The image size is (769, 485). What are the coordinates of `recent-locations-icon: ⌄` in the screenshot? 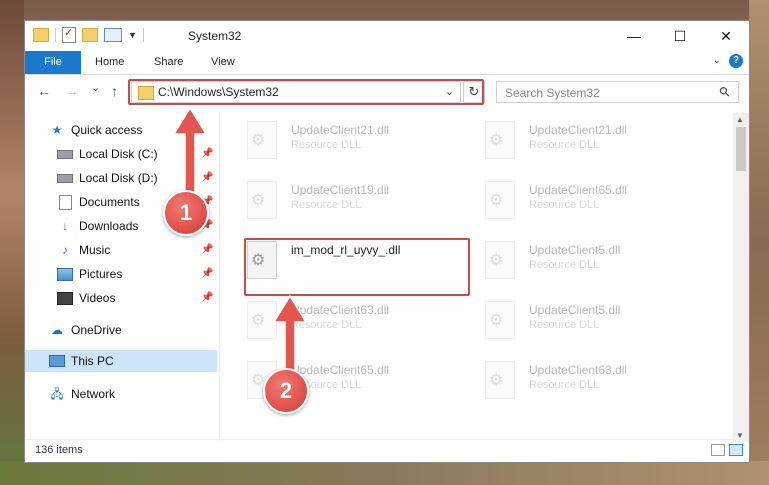 It's located at (95, 87).